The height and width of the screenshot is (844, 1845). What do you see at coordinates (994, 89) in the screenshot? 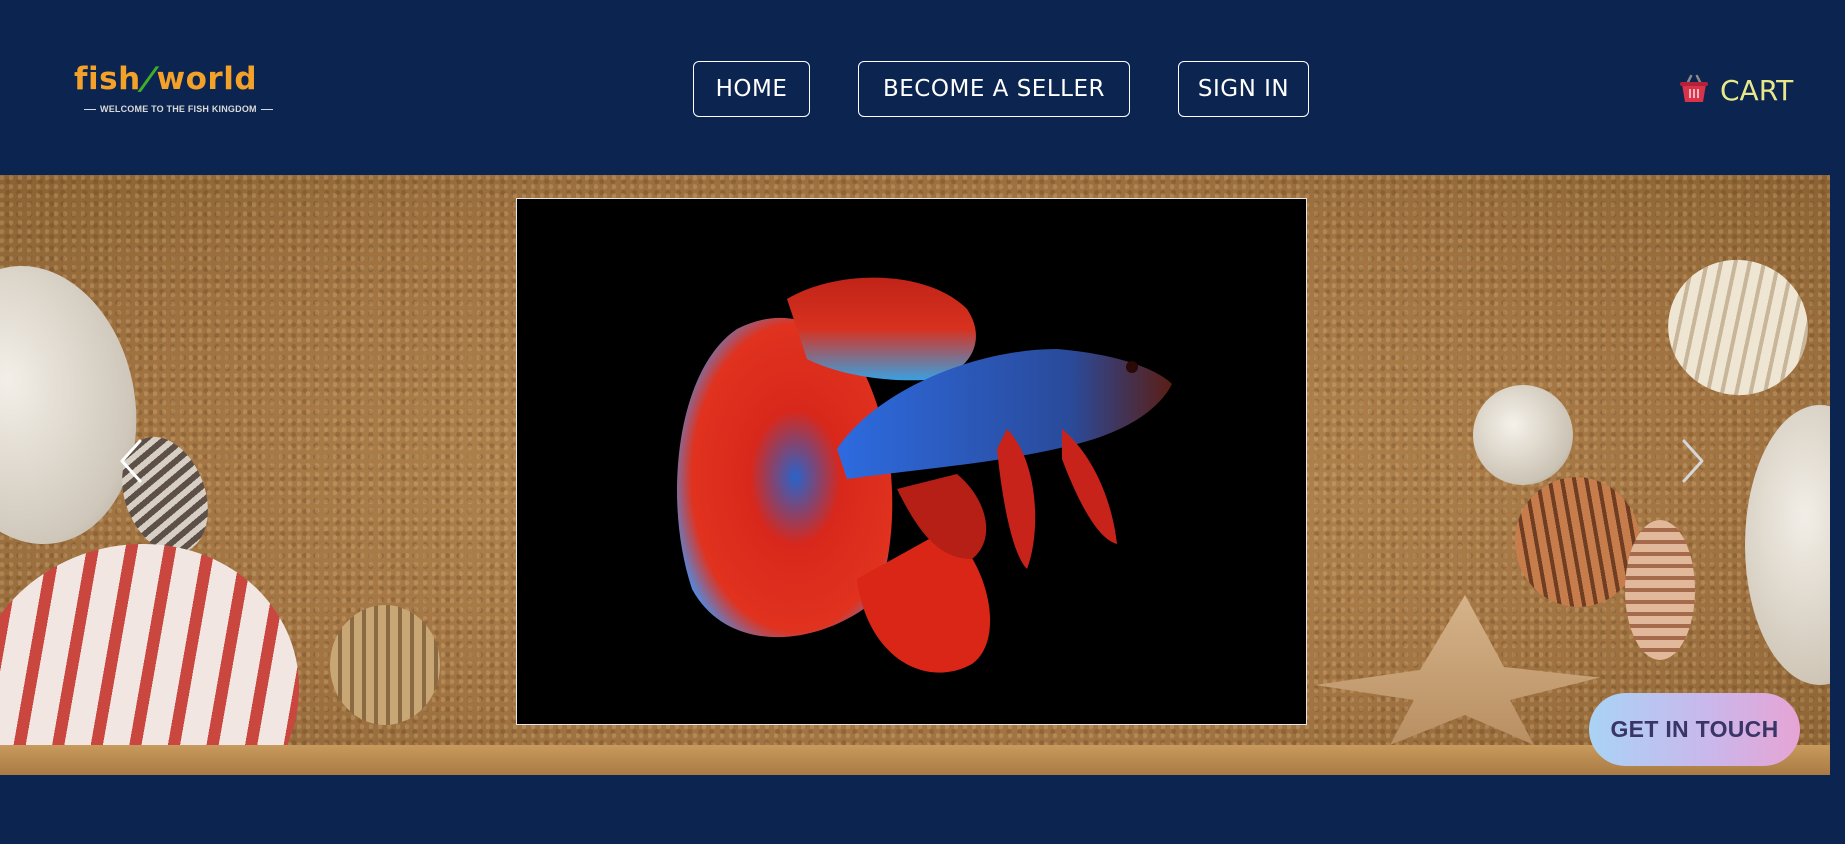
I see `nav-become-seller-button: BECOME A SELLER` at bounding box center [994, 89].